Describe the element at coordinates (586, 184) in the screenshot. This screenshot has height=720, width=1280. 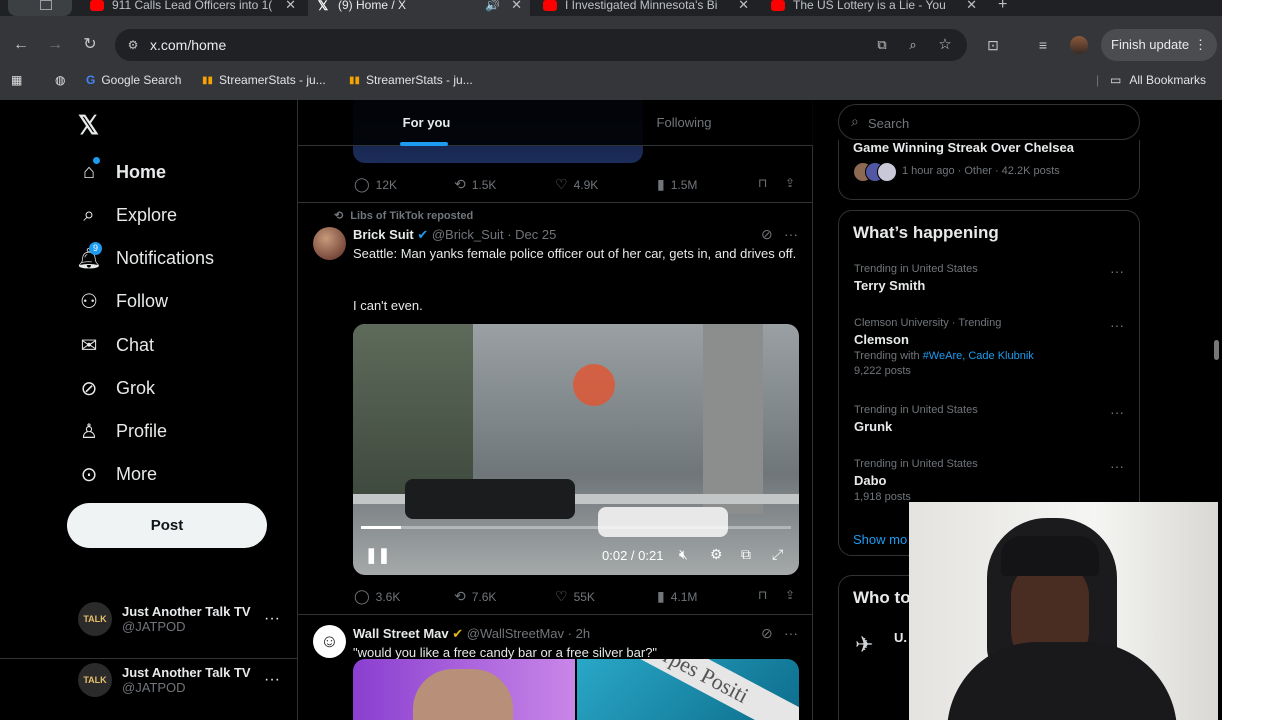
I see `like-count: 4.9K` at that location.